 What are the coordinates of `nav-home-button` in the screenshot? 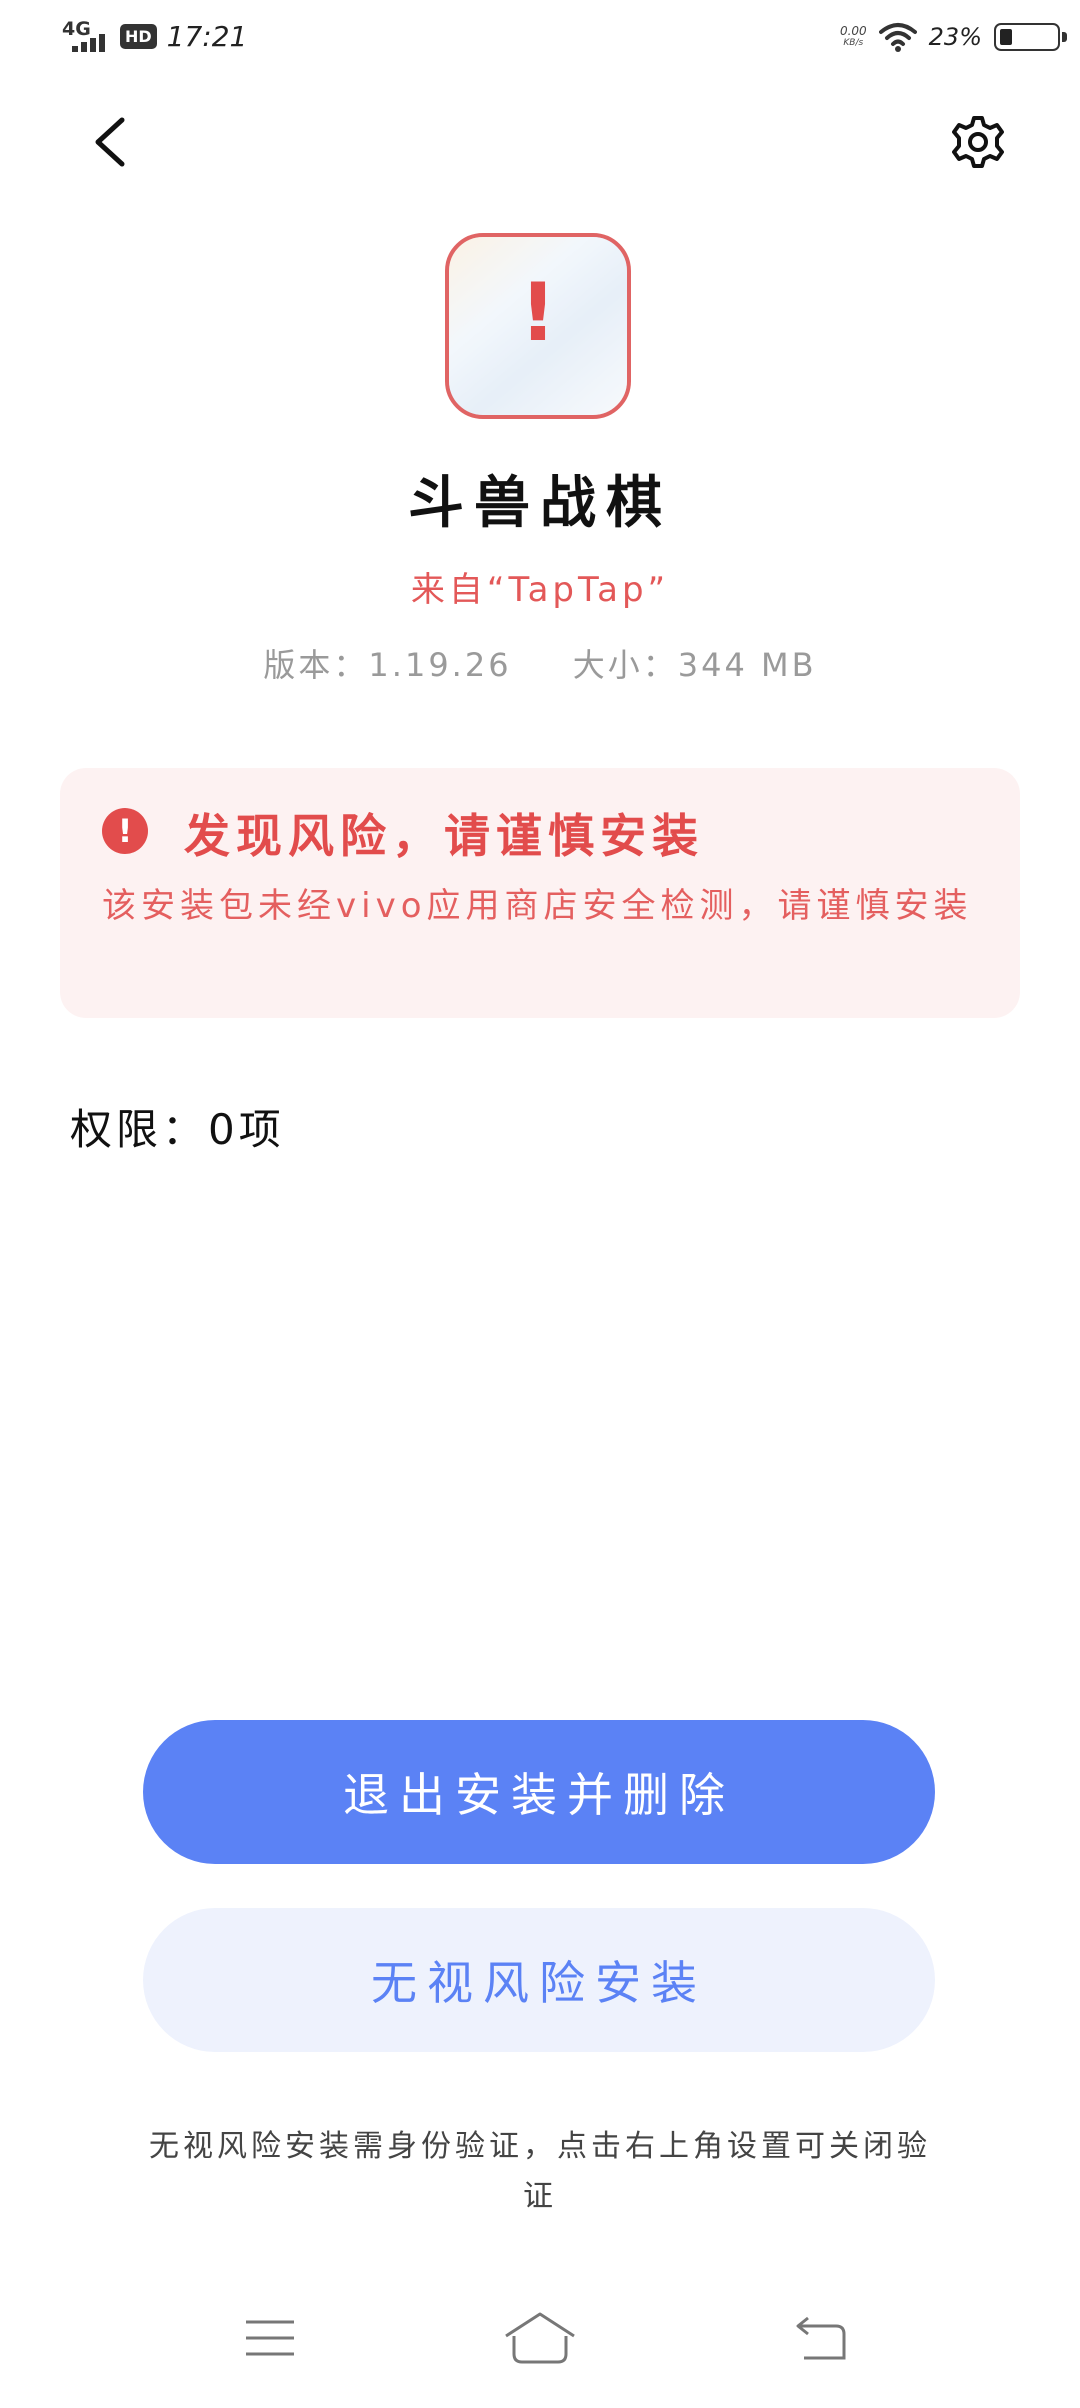 It's located at (540, 2338).